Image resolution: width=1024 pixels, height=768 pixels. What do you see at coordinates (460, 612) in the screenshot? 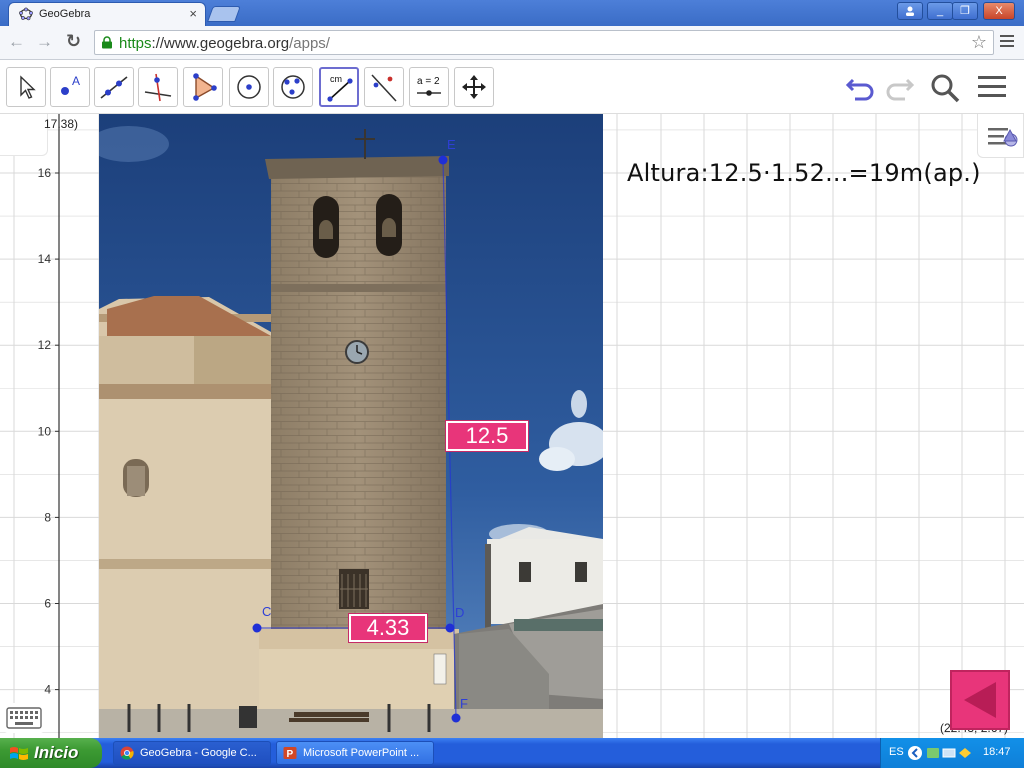
I see `point-label-d: D` at bounding box center [460, 612].